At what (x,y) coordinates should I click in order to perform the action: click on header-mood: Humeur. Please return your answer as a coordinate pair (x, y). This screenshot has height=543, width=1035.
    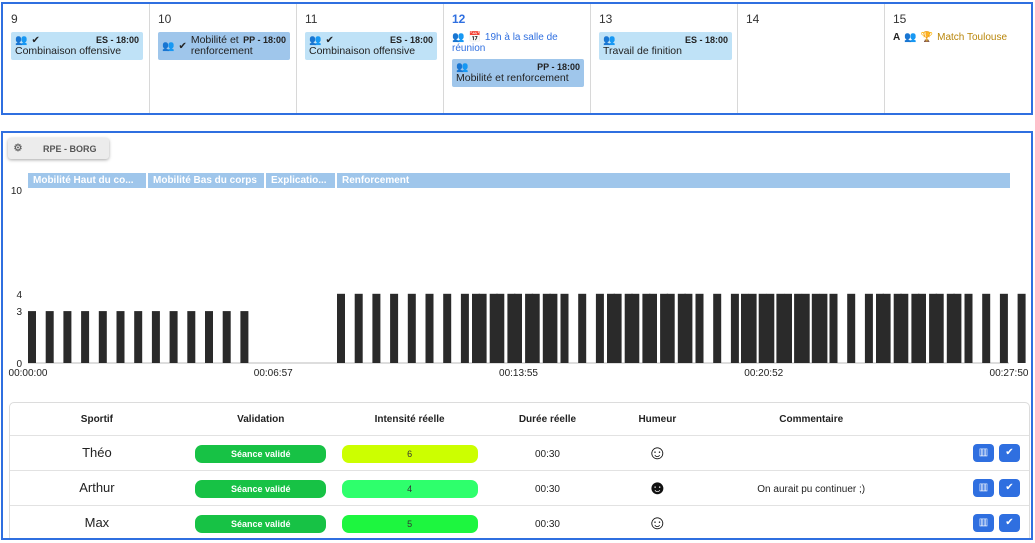
    Looking at the image, I should click on (657, 419).